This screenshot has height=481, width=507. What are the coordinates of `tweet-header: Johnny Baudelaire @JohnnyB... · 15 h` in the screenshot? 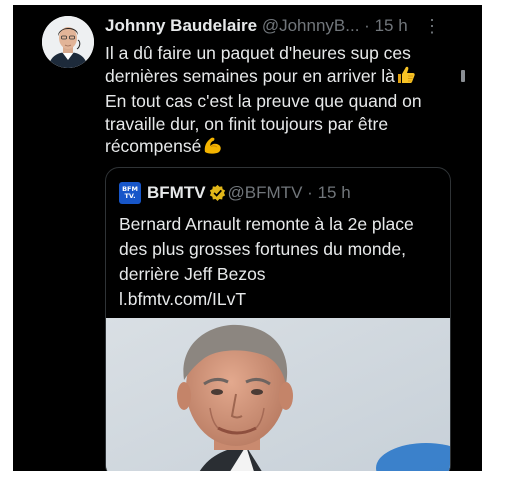 It's located at (290, 26).